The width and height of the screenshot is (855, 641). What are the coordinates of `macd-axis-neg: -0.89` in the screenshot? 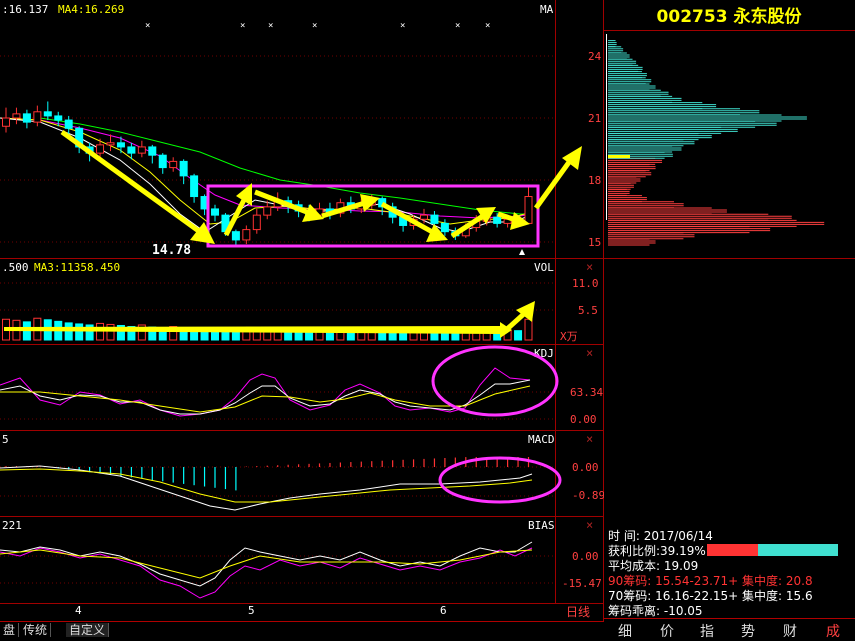 It's located at (588, 495).